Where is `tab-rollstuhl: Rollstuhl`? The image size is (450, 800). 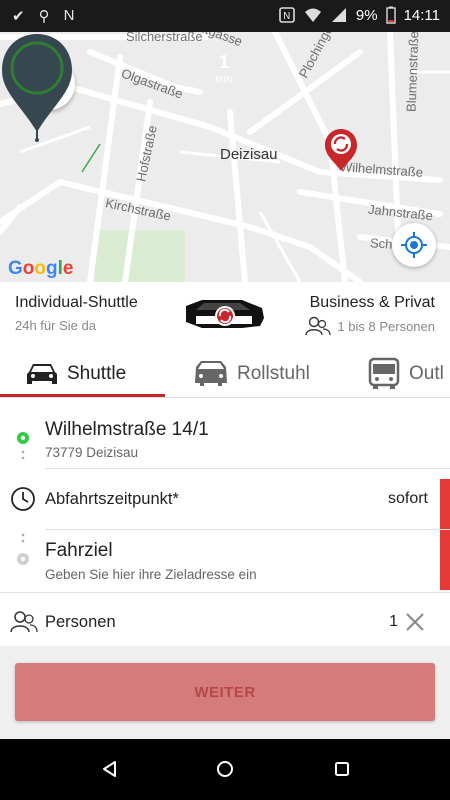 tab-rollstuhl: Rollstuhl is located at coordinates (251, 374).